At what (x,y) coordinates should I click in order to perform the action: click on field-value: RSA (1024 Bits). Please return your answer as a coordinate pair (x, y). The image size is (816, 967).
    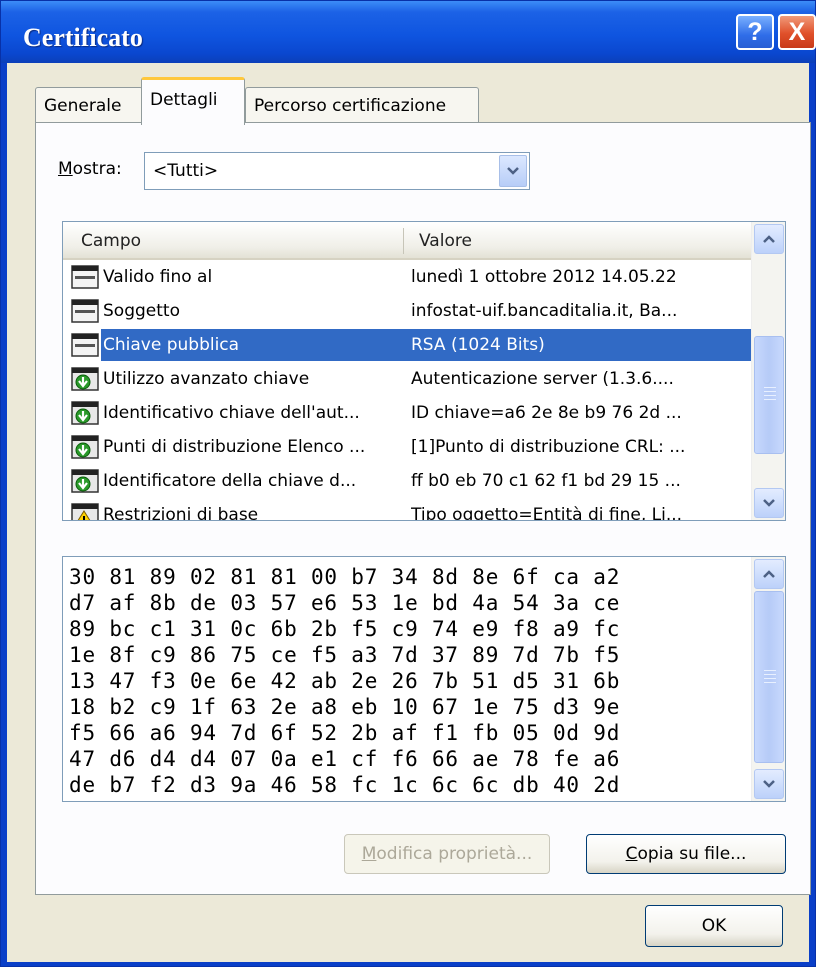
    Looking at the image, I should click on (478, 345).